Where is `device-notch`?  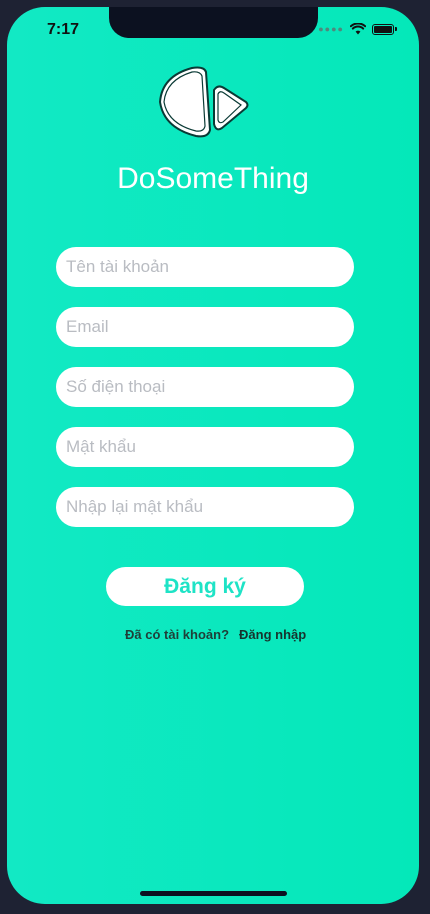
device-notch is located at coordinates (213, 22).